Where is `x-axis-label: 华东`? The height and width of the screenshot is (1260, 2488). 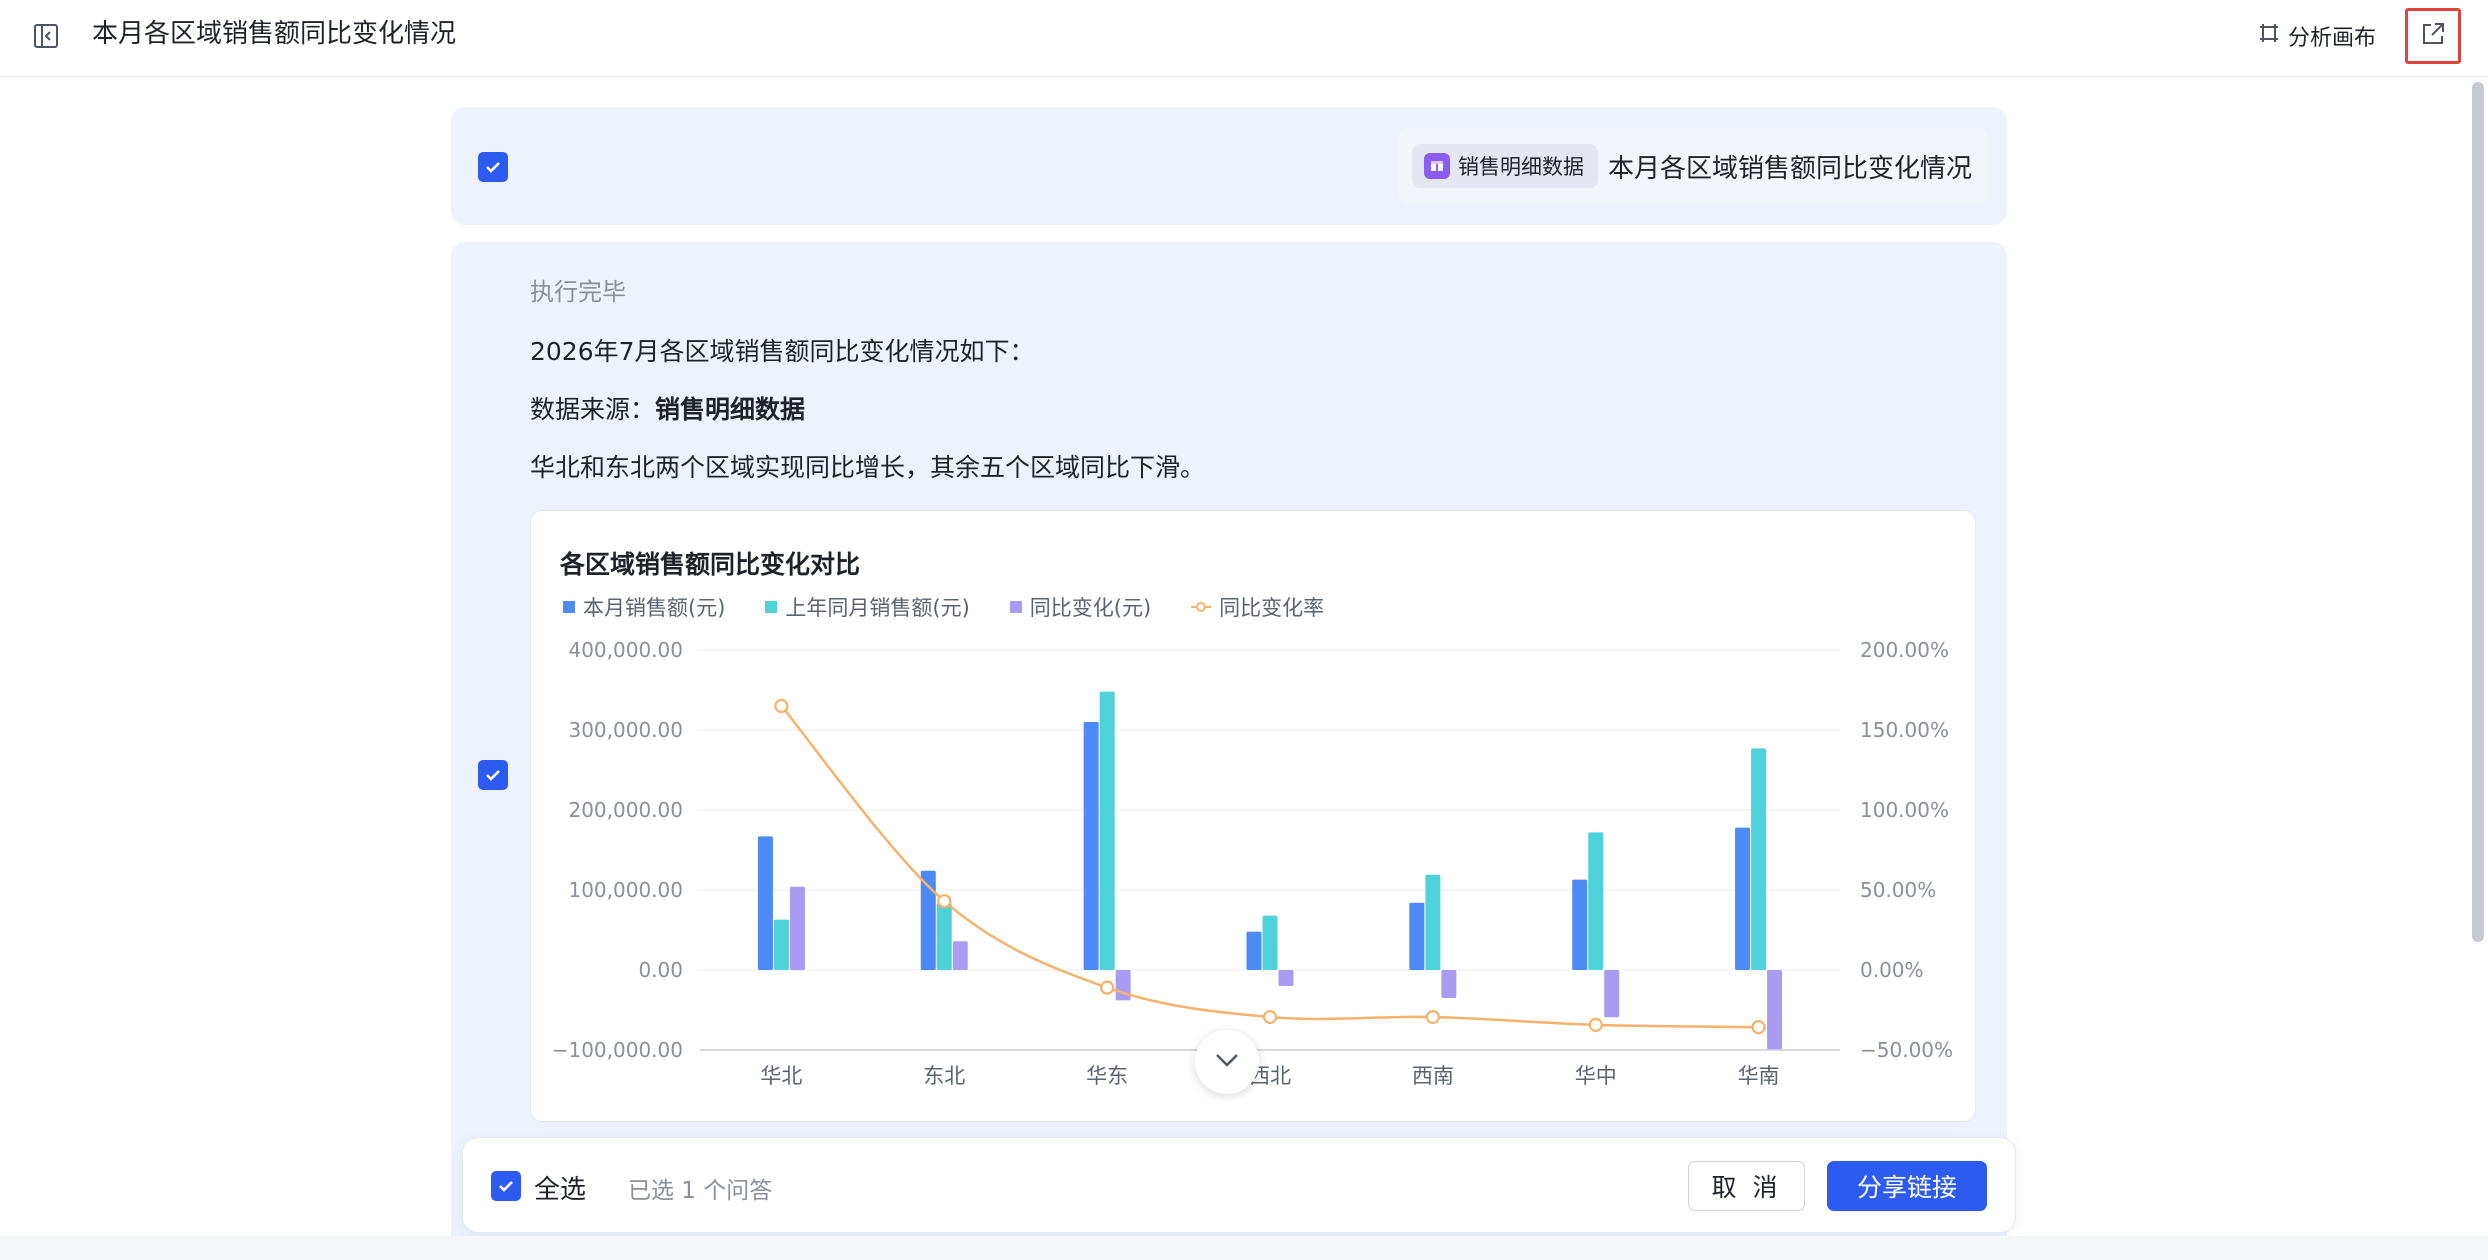 x-axis-label: 华东 is located at coordinates (1107, 1076).